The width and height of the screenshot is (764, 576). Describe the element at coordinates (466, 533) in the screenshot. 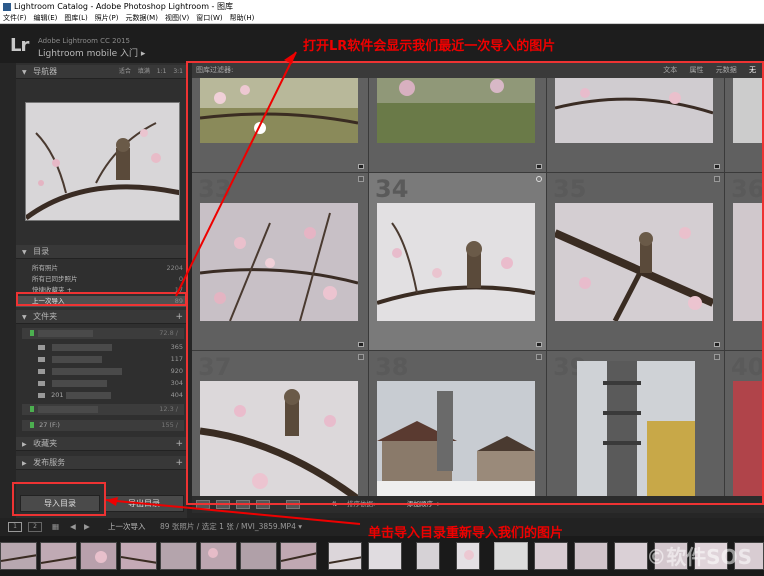

I see `annotation-bottom-text: 单击导入目录重新导入我们的图片` at that location.